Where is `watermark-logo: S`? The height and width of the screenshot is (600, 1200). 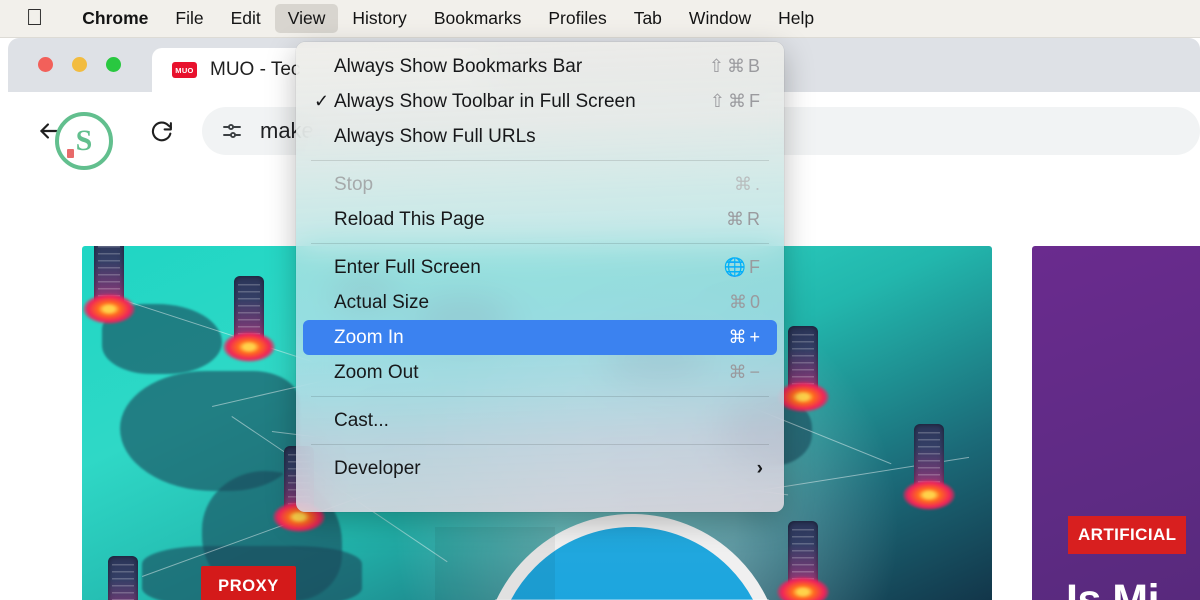
watermark-logo: S is located at coordinates (84, 141).